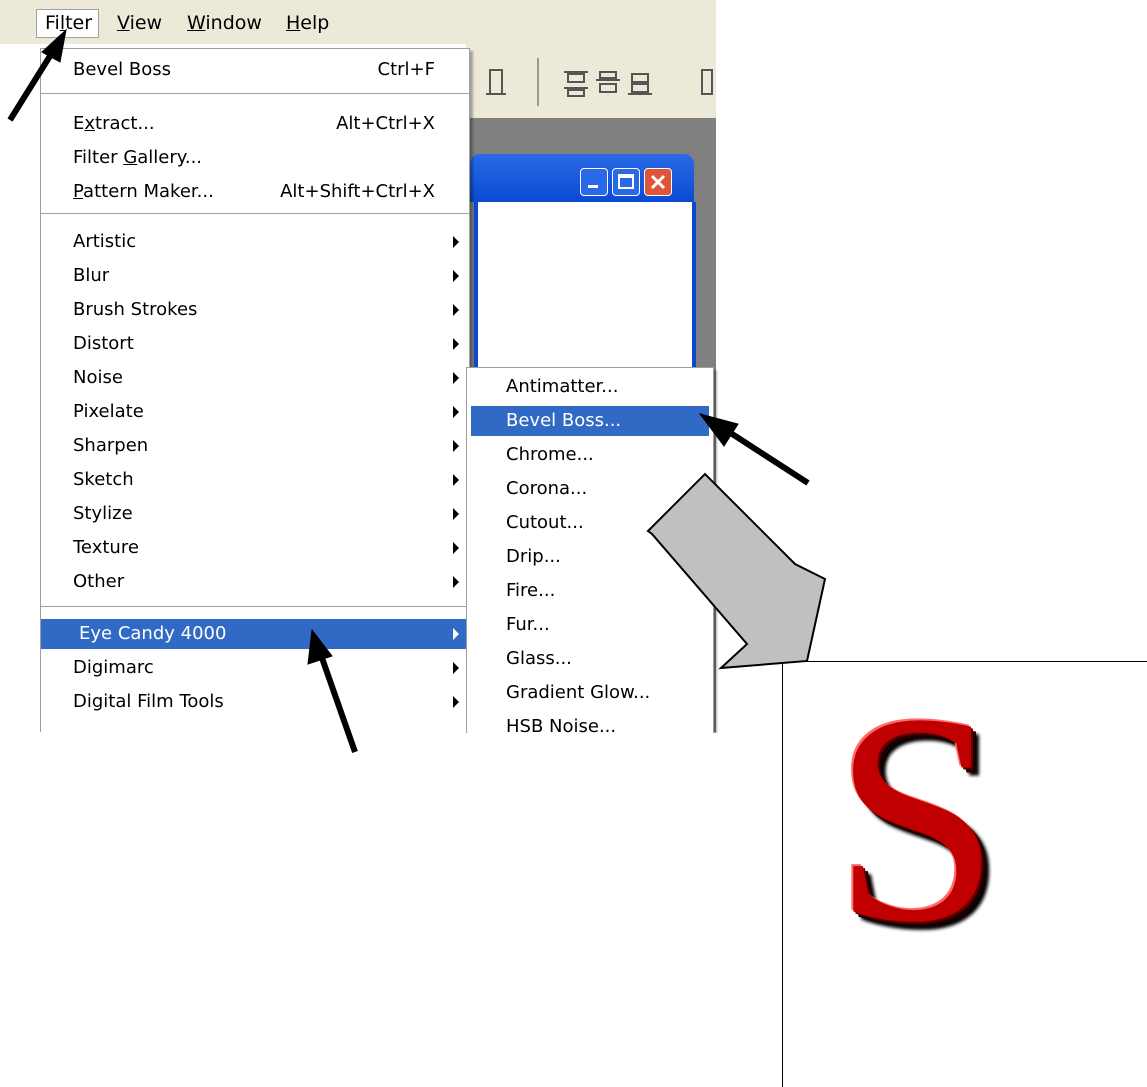  What do you see at coordinates (37, 75) in the screenshot?
I see `arrow-to-filter-menu-icon` at bounding box center [37, 75].